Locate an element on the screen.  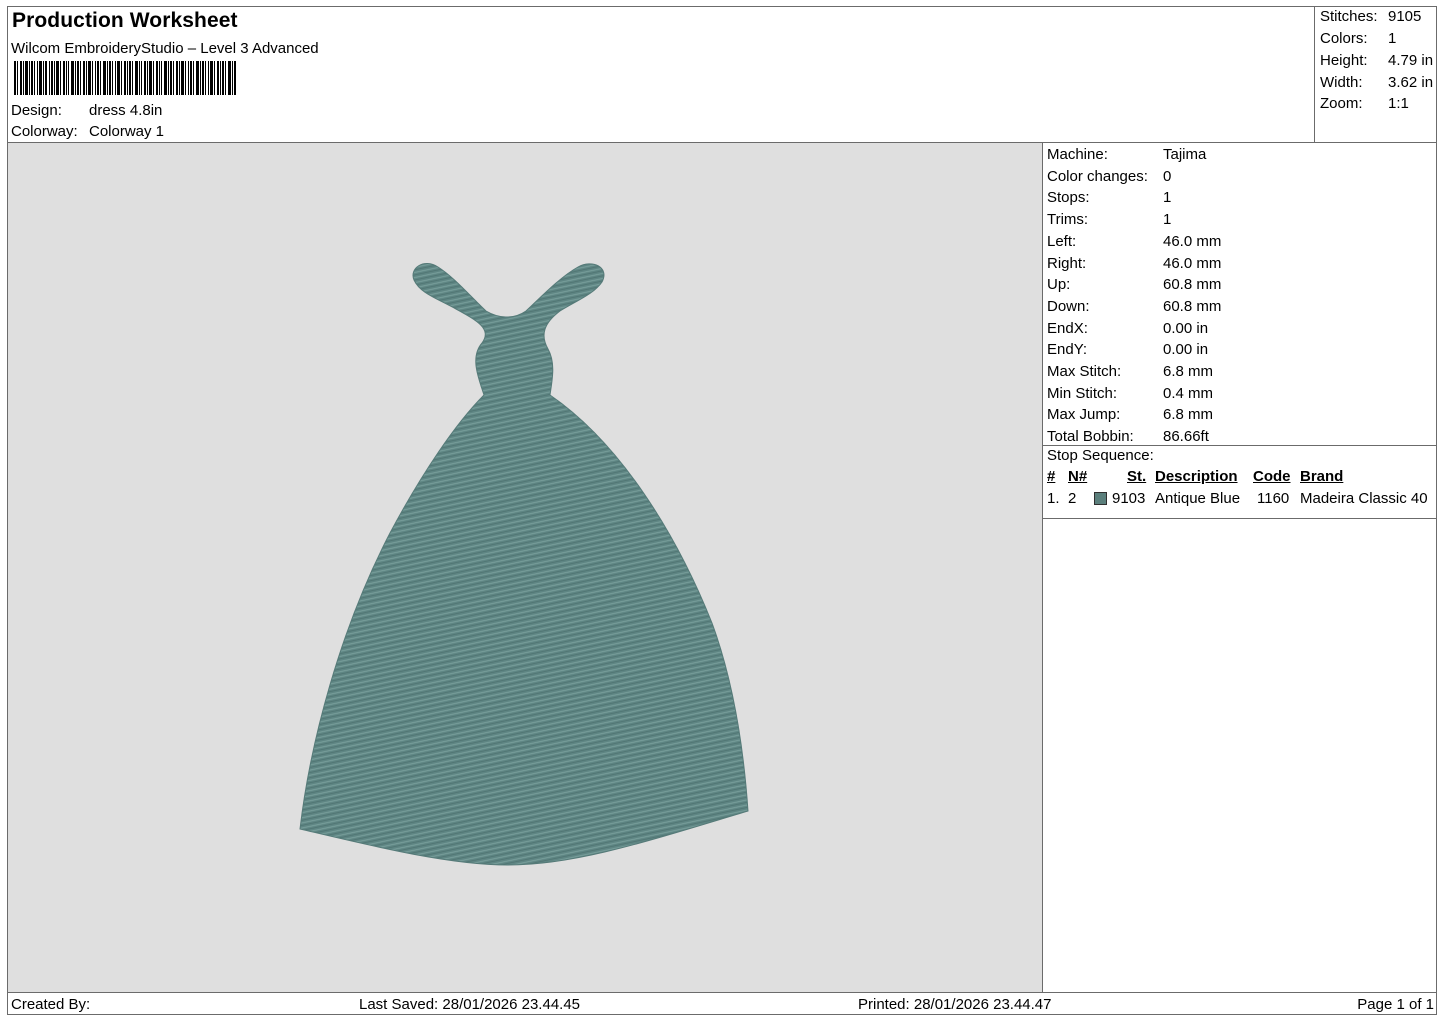
info-value: 0.4 mm is located at coordinates (1188, 393).